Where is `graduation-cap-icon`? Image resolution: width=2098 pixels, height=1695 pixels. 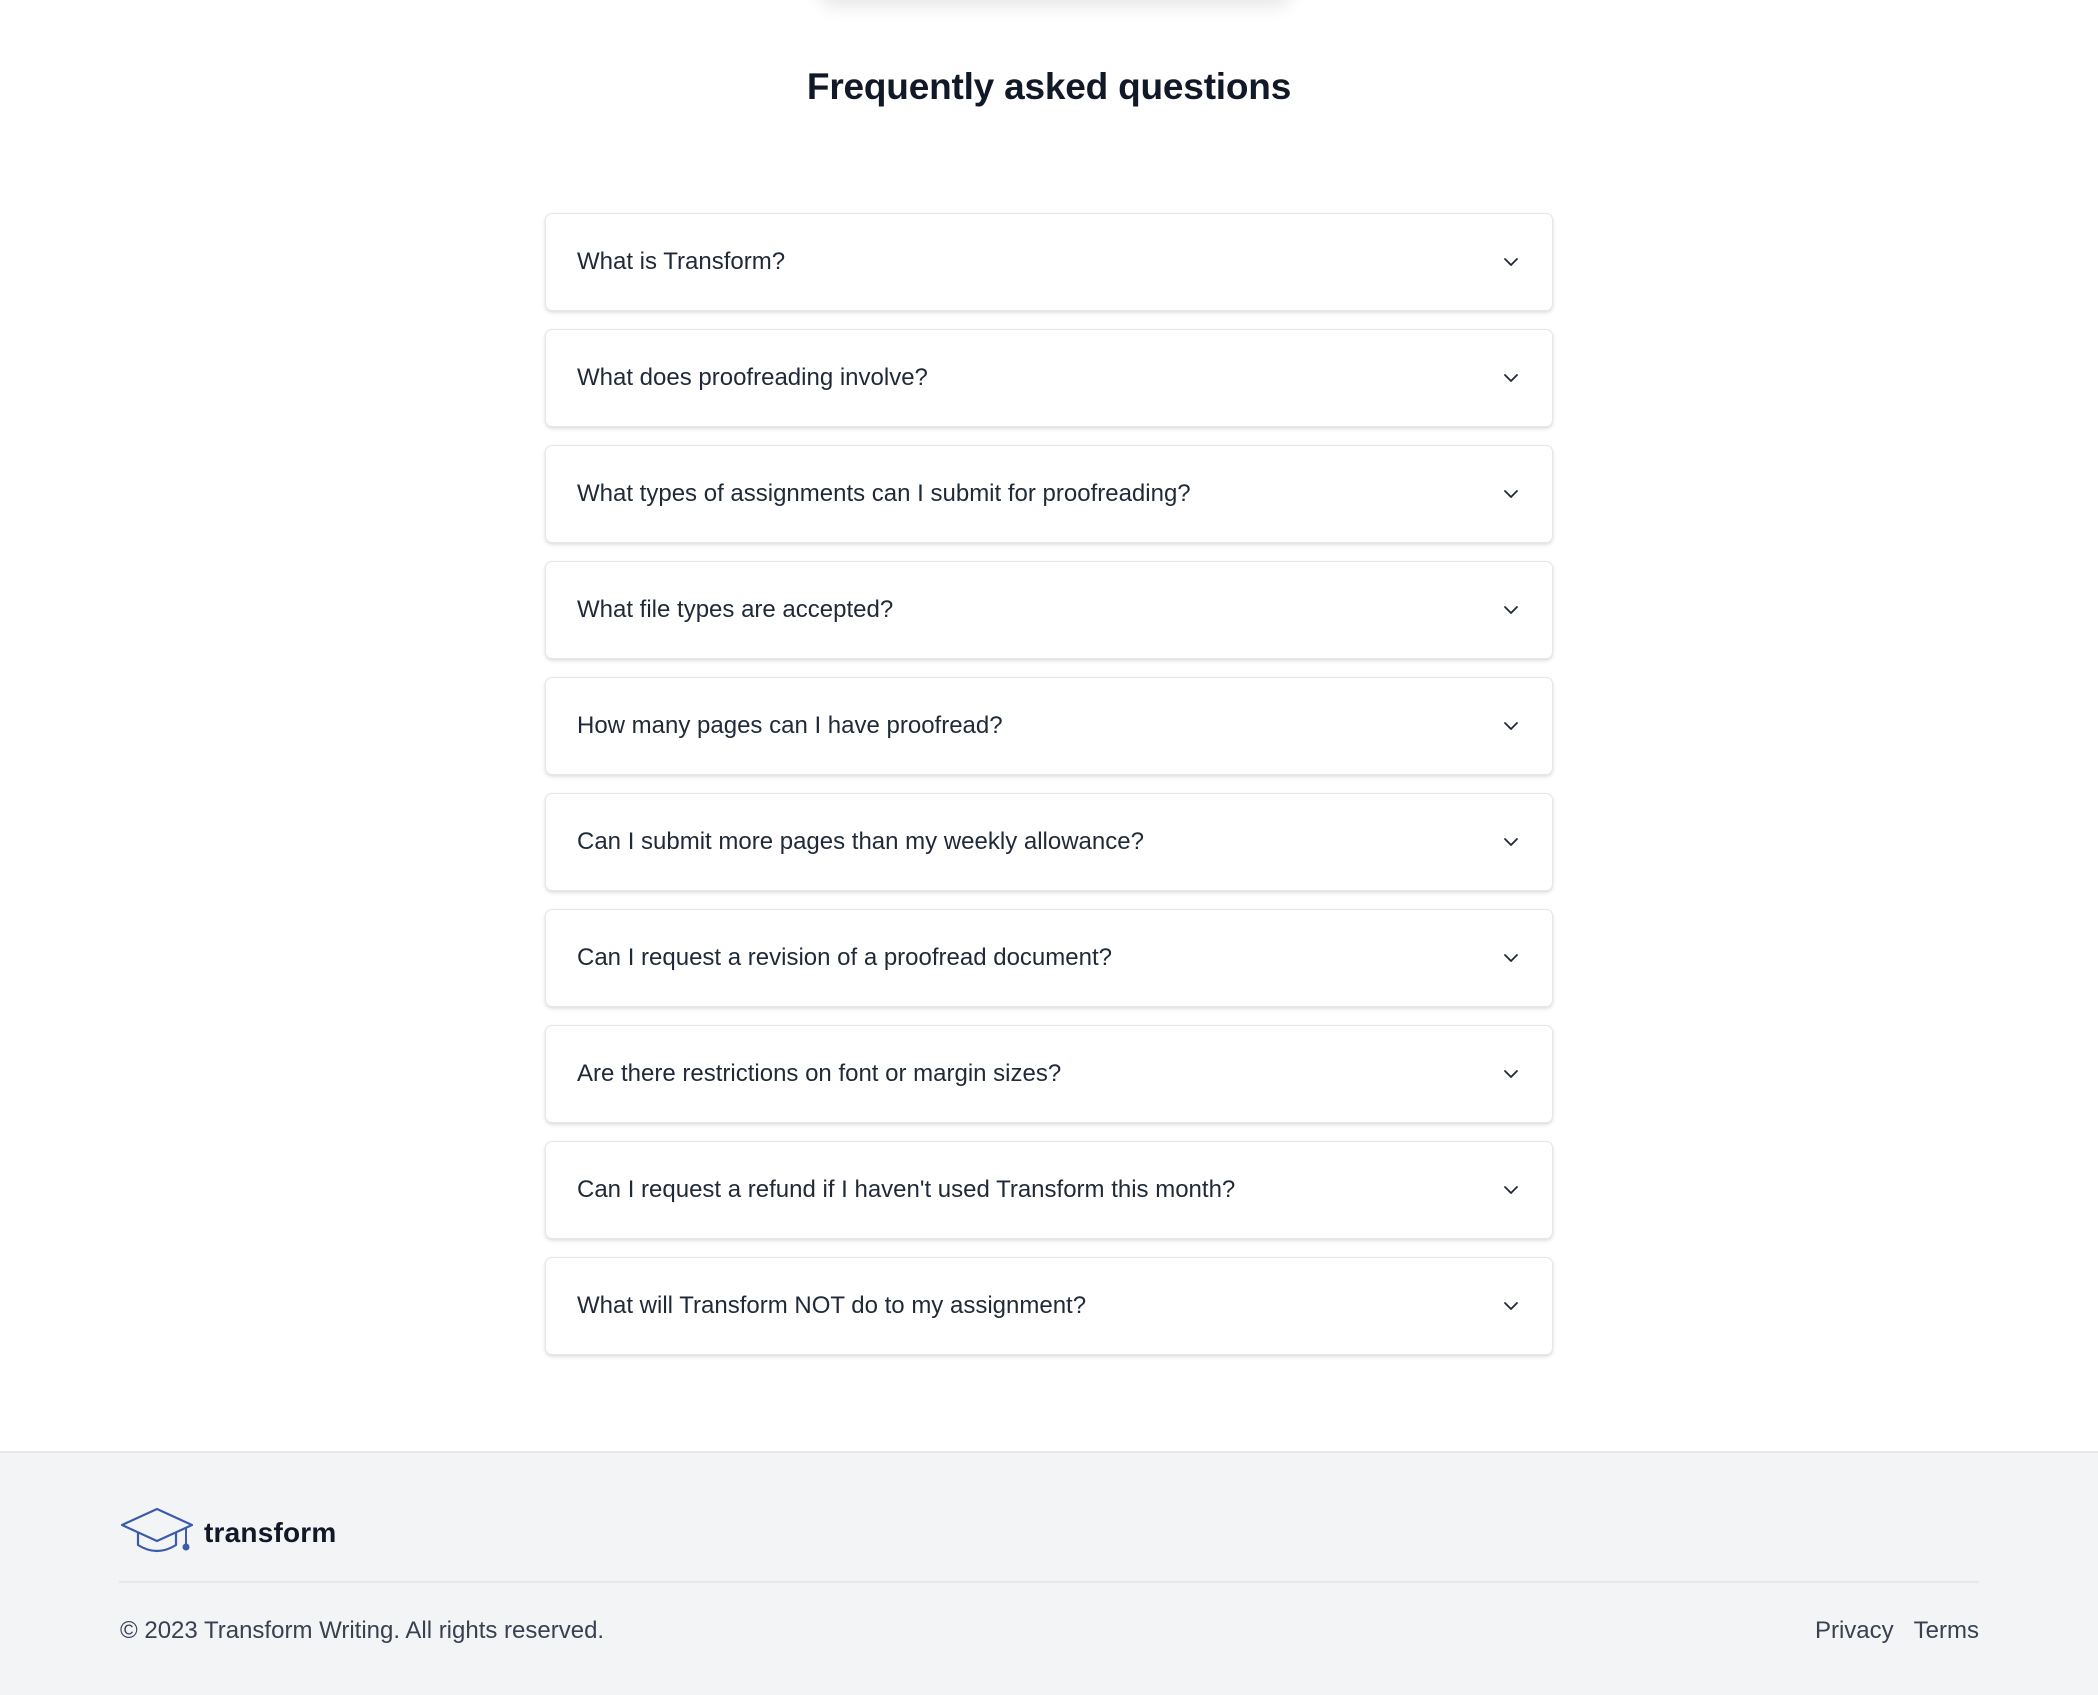
graduation-cap-icon is located at coordinates (158, 1532).